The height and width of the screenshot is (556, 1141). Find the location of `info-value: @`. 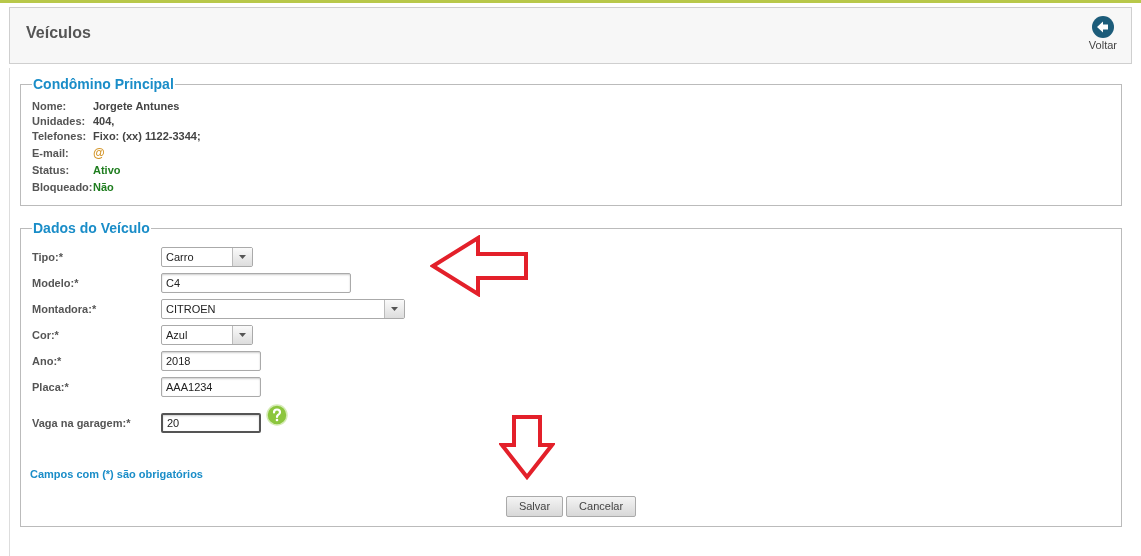

info-value: @ is located at coordinates (99, 153).